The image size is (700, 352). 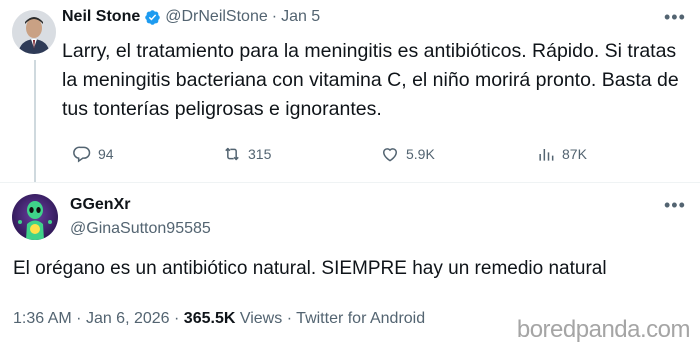 I want to click on reply-count: 94, so click(x=106, y=154).